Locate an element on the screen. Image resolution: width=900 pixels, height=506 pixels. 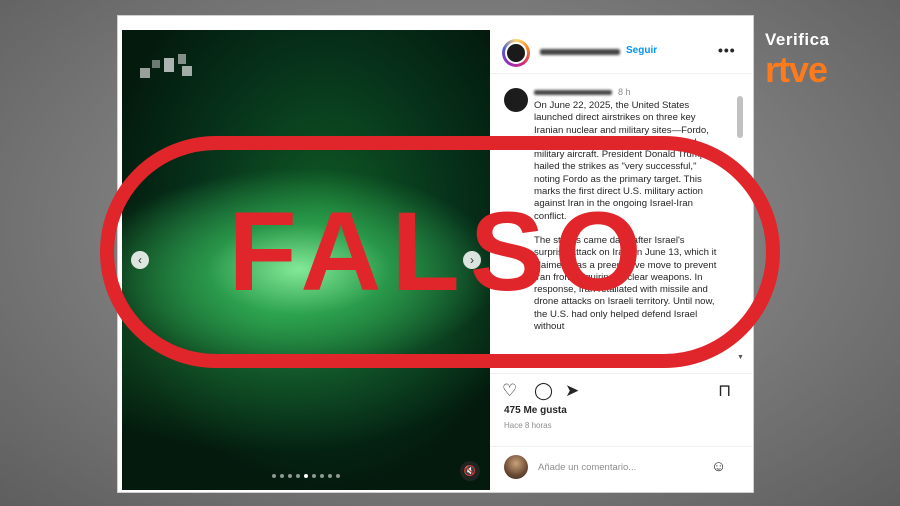
bookmark-icon: ⊓ is located at coordinates (724, 390).